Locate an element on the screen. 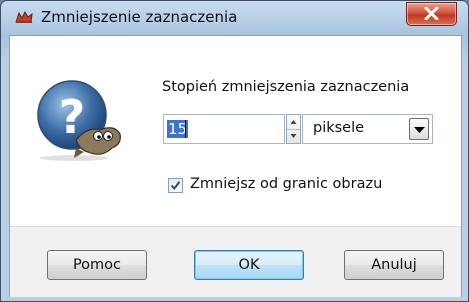 This screenshot has width=469, height=302. shrink-amount-heading: Stopień zmniejszenia zaznaczenia is located at coordinates (286, 87).